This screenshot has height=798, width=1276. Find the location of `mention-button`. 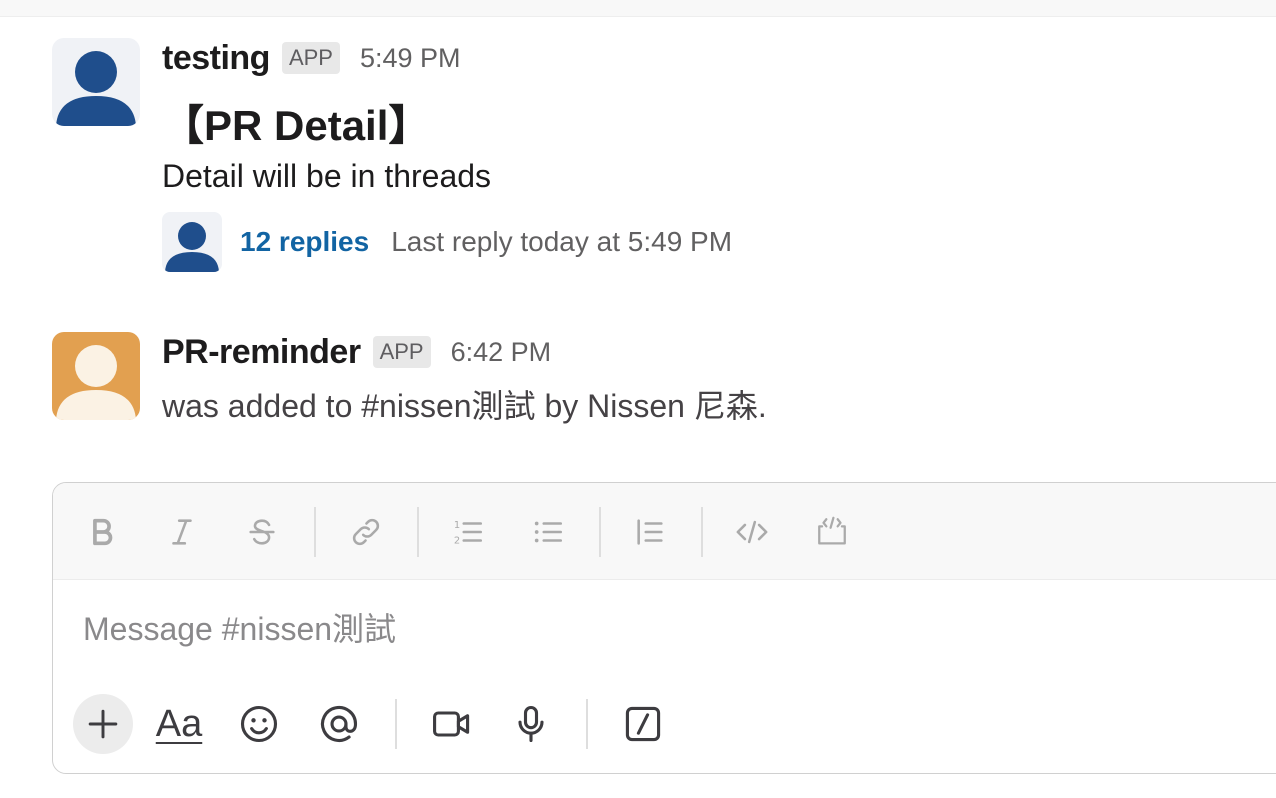

mention-button is located at coordinates (339, 724).